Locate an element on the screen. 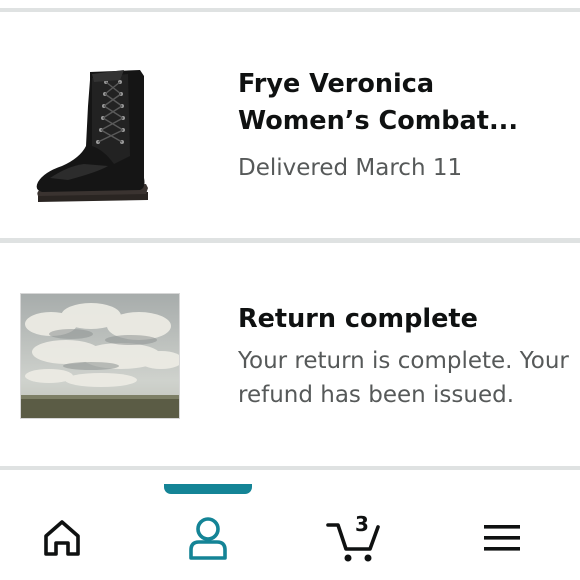 The height and width of the screenshot is (580, 580). nav-account-button is located at coordinates (208, 538).